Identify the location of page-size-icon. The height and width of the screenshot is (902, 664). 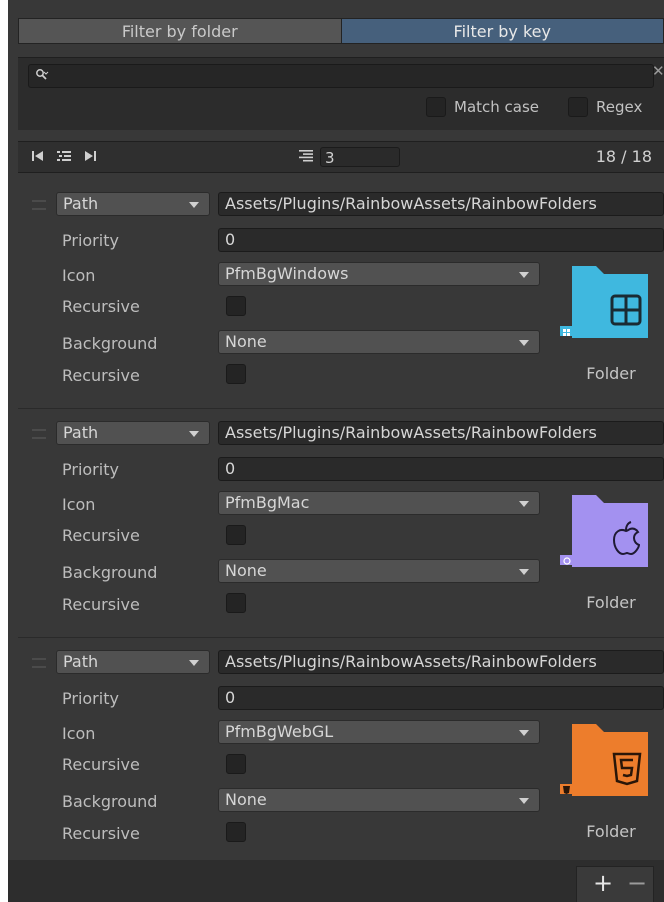
(306, 156).